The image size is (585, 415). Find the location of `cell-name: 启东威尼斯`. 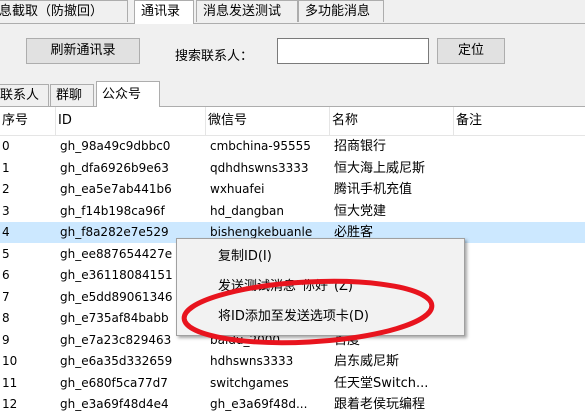

cell-name: 启东威尼斯 is located at coordinates (367, 361).